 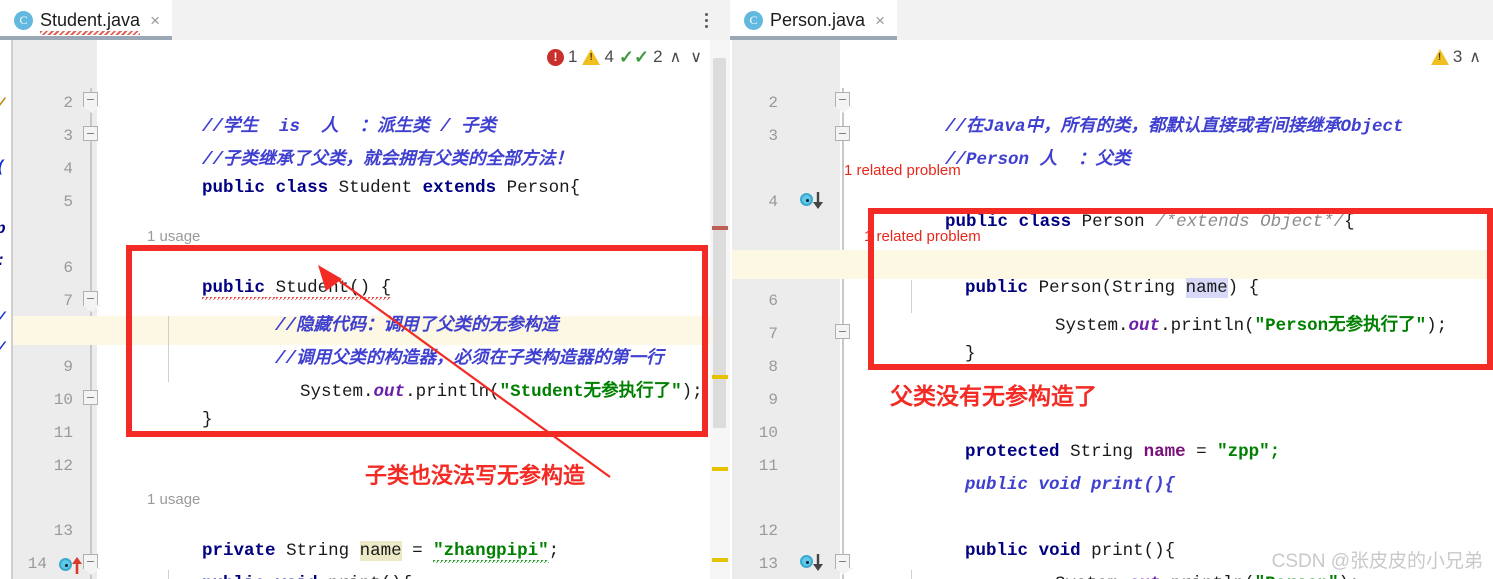 What do you see at coordinates (1297, 576) in the screenshot?
I see `string-literal: "Person"` at bounding box center [1297, 576].